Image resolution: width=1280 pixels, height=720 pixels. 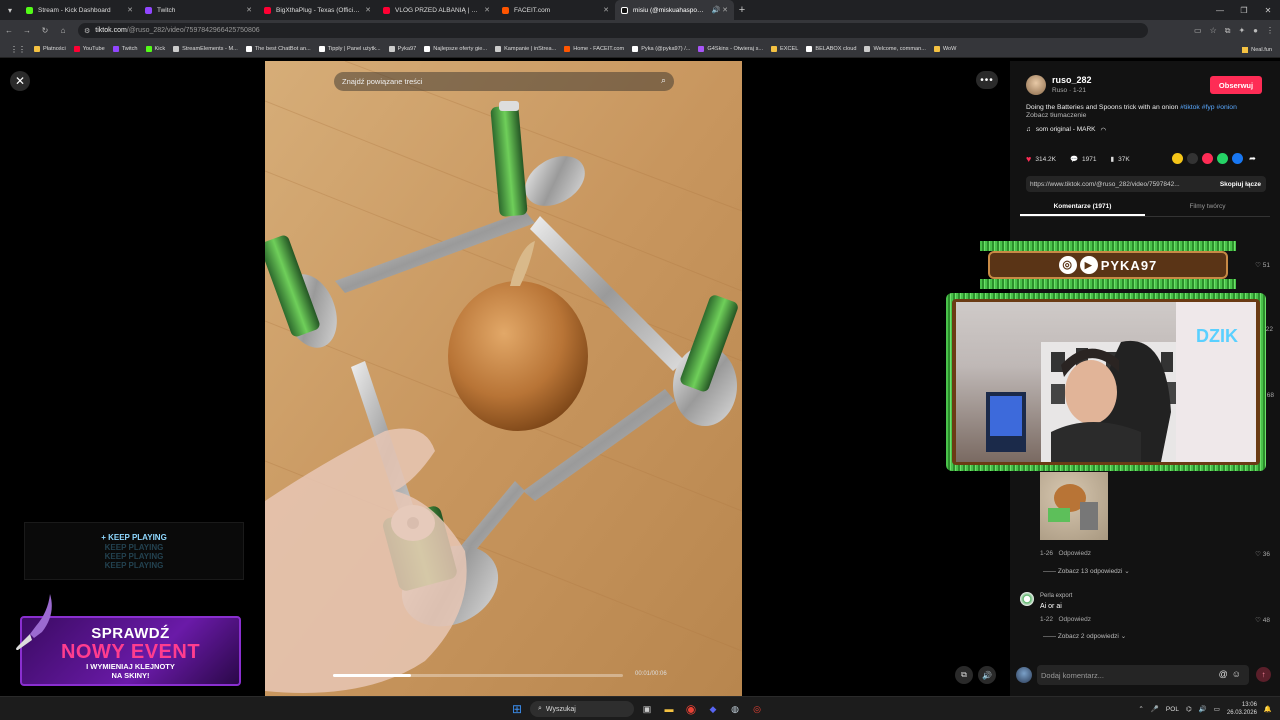 I want to click on volume-icon: 🔊, so click(x=987, y=675).